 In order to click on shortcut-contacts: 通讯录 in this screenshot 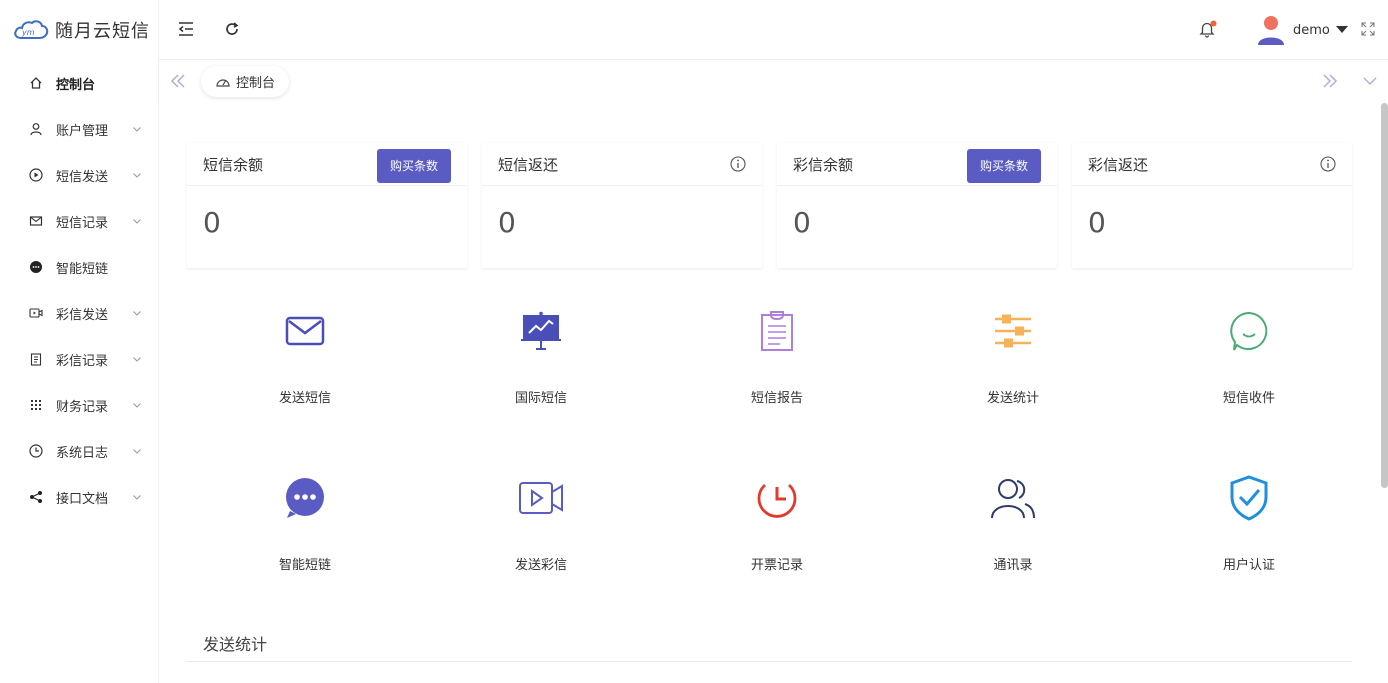, I will do `click(1013, 543)`.